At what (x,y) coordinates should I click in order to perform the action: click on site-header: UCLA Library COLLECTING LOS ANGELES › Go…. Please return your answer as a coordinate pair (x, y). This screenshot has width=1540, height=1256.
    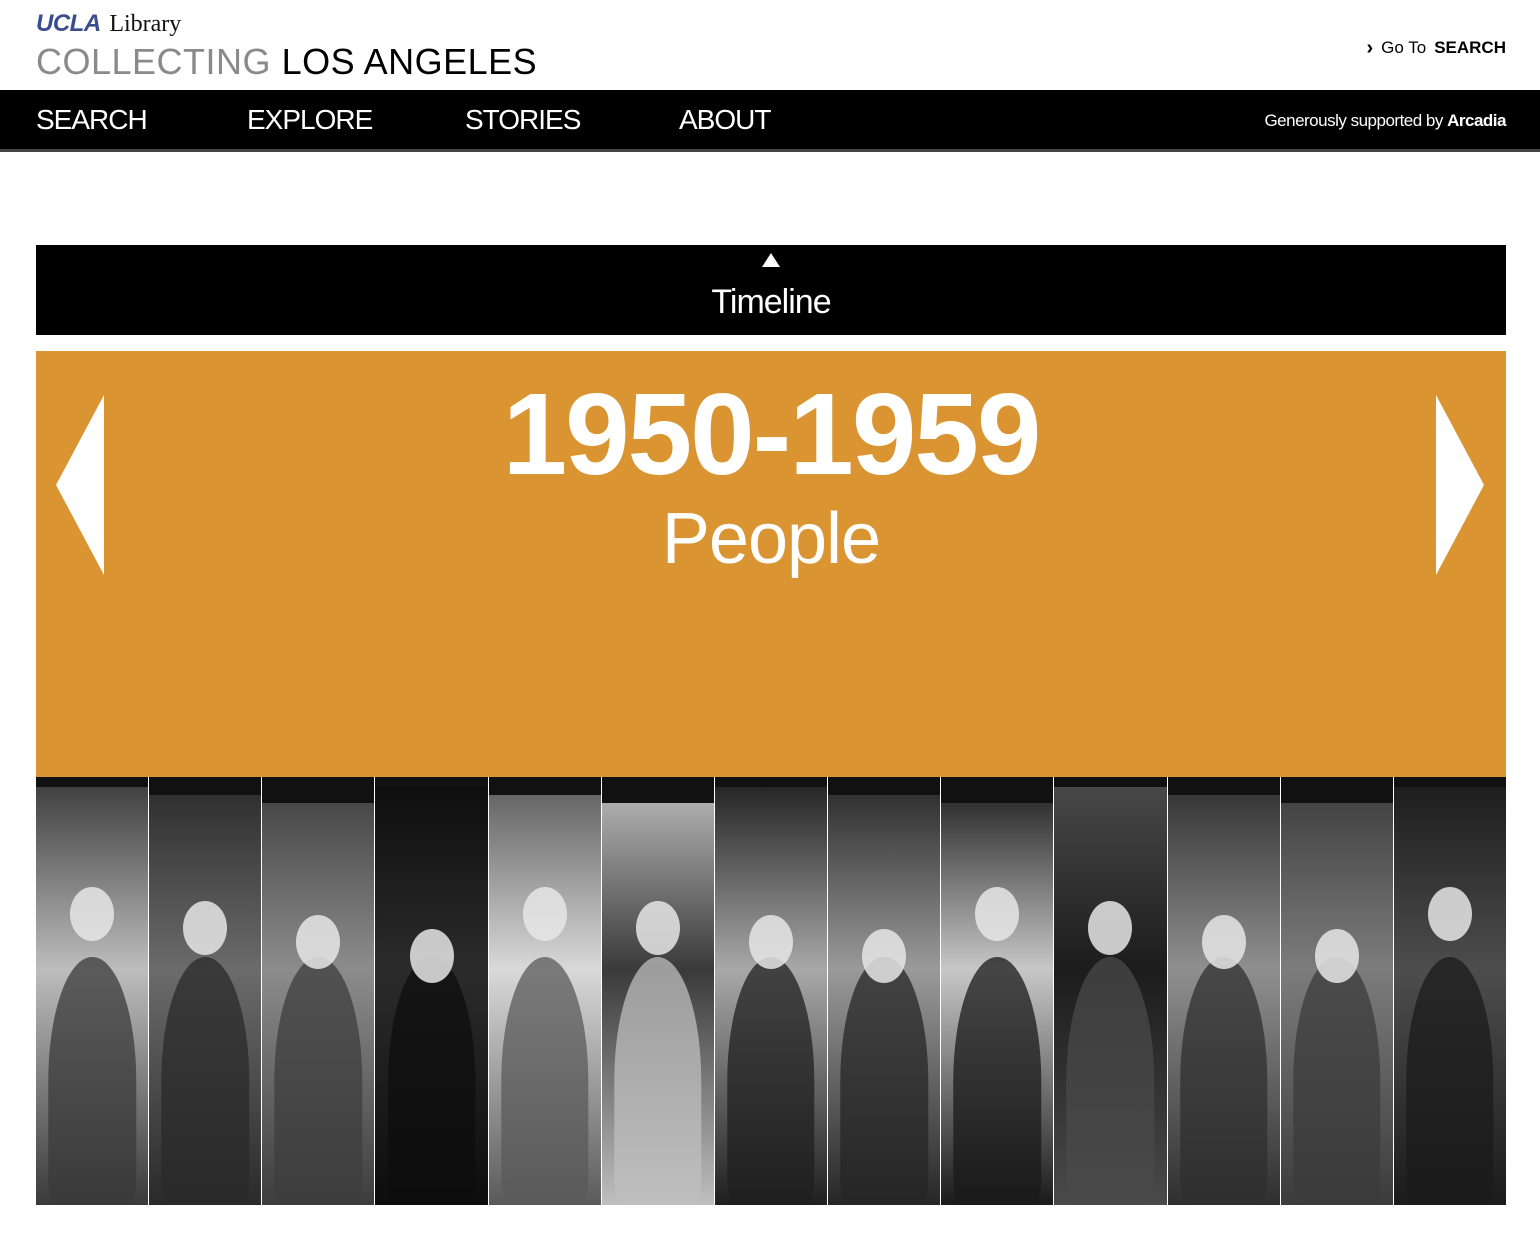
    Looking at the image, I should click on (770, 45).